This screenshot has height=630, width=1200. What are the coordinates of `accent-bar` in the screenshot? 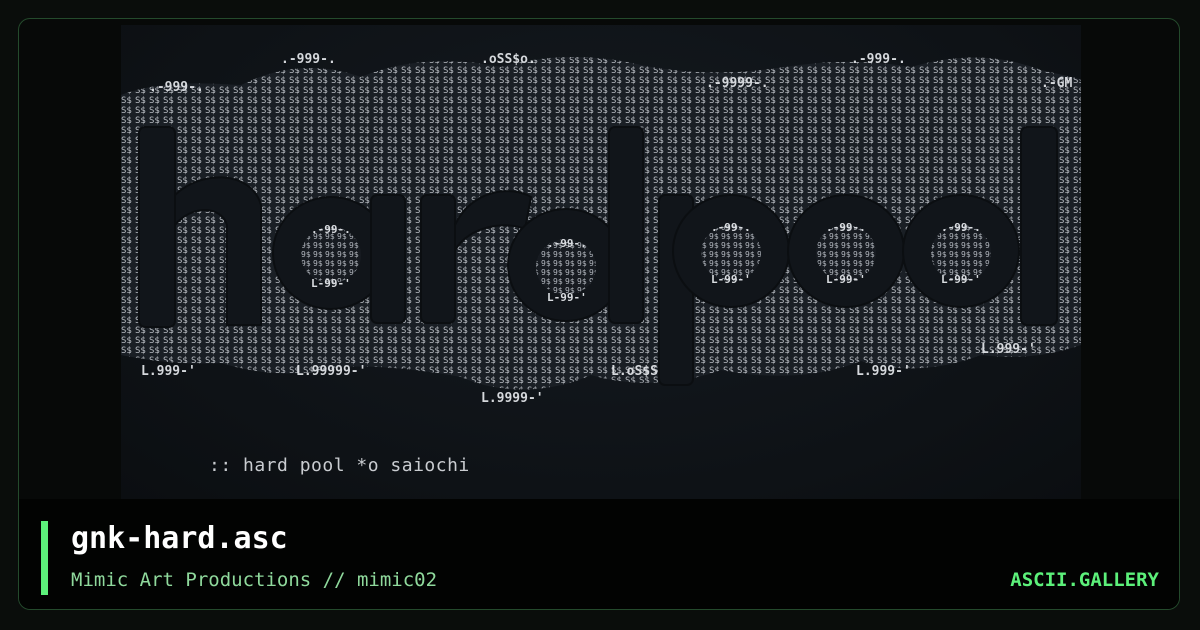 It's located at (44, 558).